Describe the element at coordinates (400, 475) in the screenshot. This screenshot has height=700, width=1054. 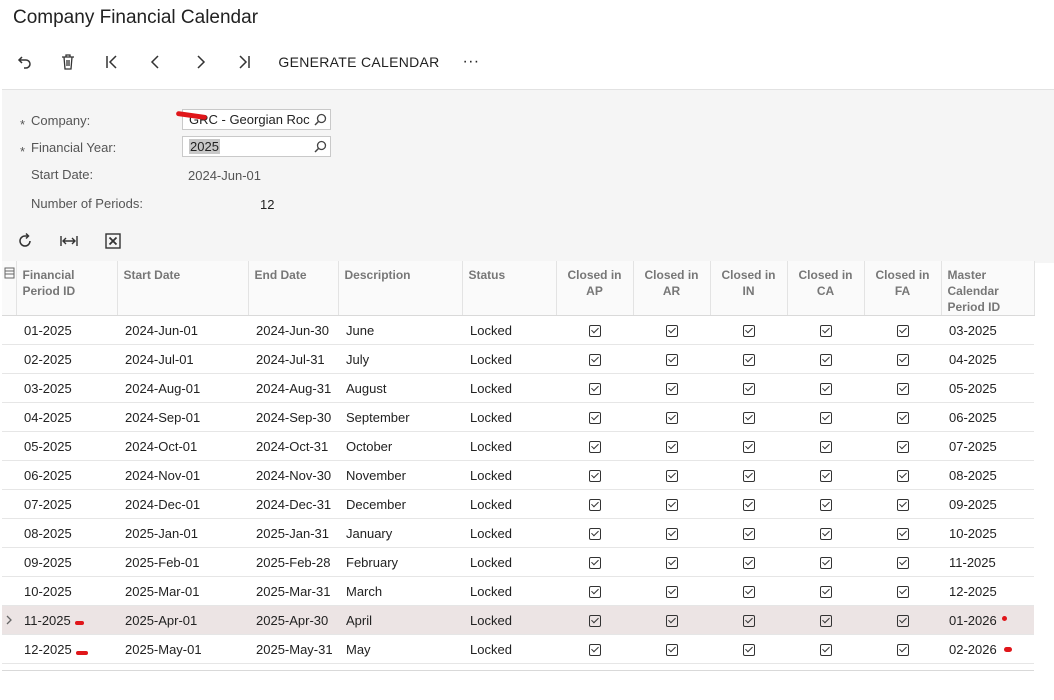
I see `description-cell: November` at that location.